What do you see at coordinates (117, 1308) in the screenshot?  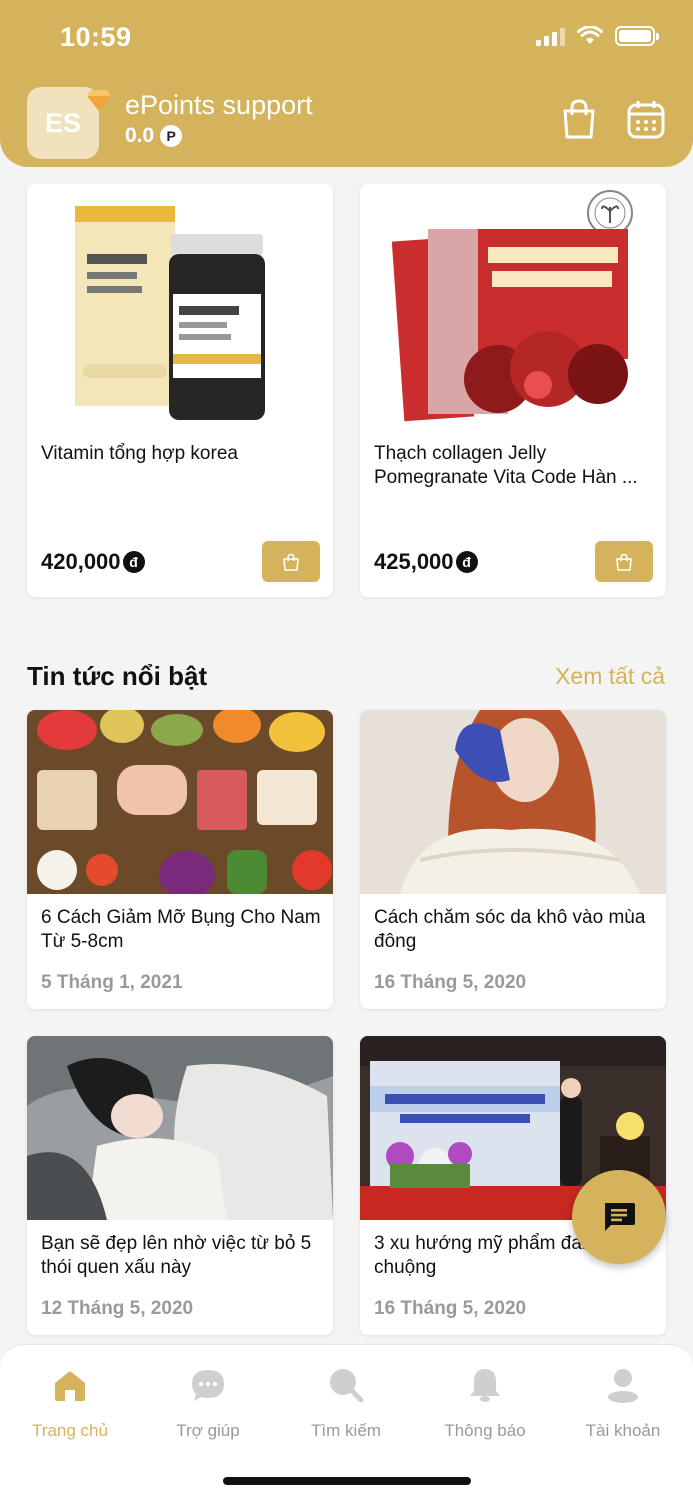 I see `news-date: 12 Tháng 5, 2020` at bounding box center [117, 1308].